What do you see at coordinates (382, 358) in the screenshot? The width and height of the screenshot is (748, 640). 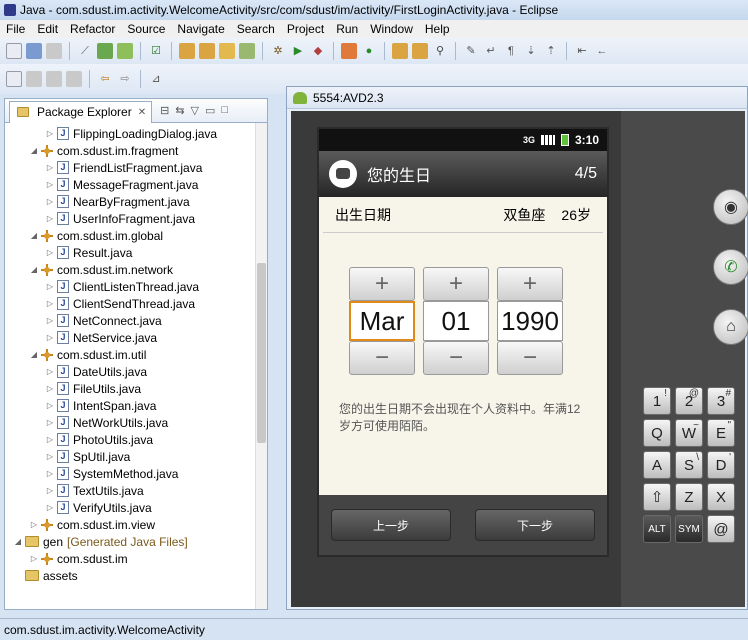 I see `month-decrement-button: −` at bounding box center [382, 358].